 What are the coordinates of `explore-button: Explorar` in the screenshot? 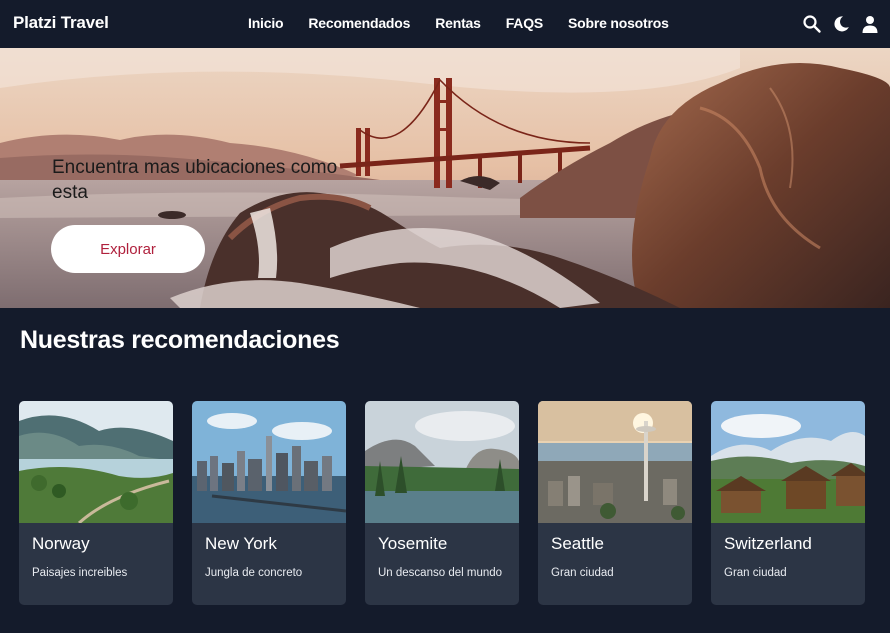 It's located at (128, 249).